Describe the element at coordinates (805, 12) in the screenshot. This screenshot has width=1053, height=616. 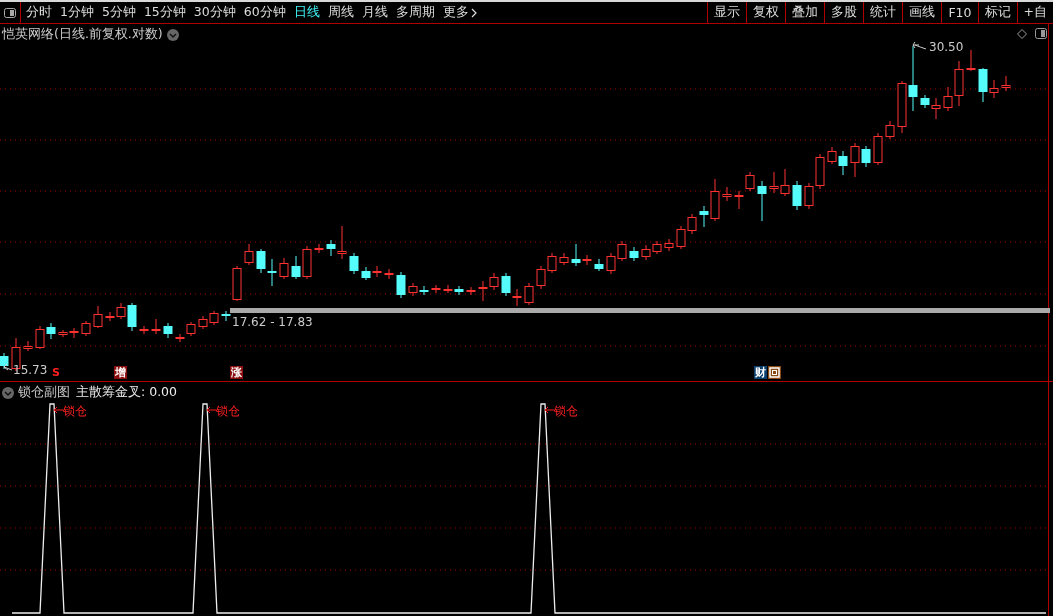
I see `toolbar-button: 叠加` at that location.